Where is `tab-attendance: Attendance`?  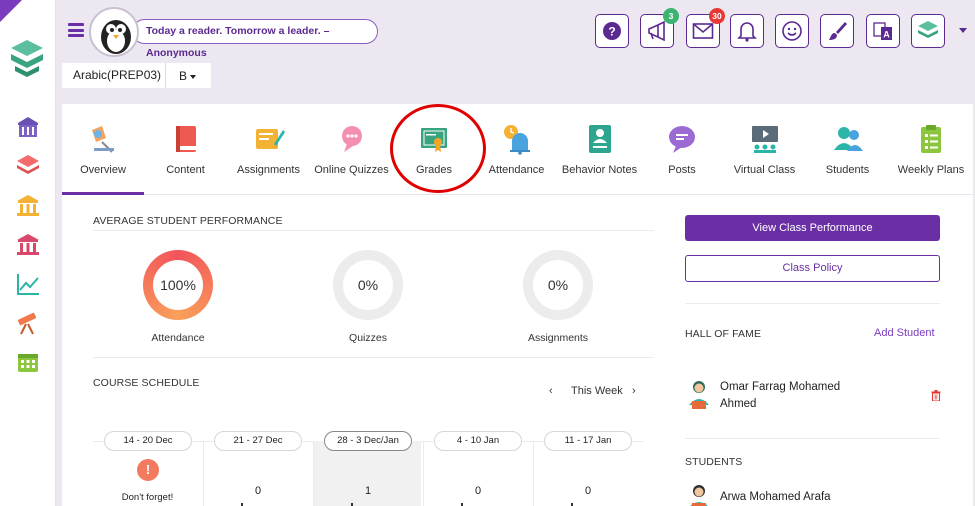
tab-attendance: Attendance is located at coordinates (516, 149).